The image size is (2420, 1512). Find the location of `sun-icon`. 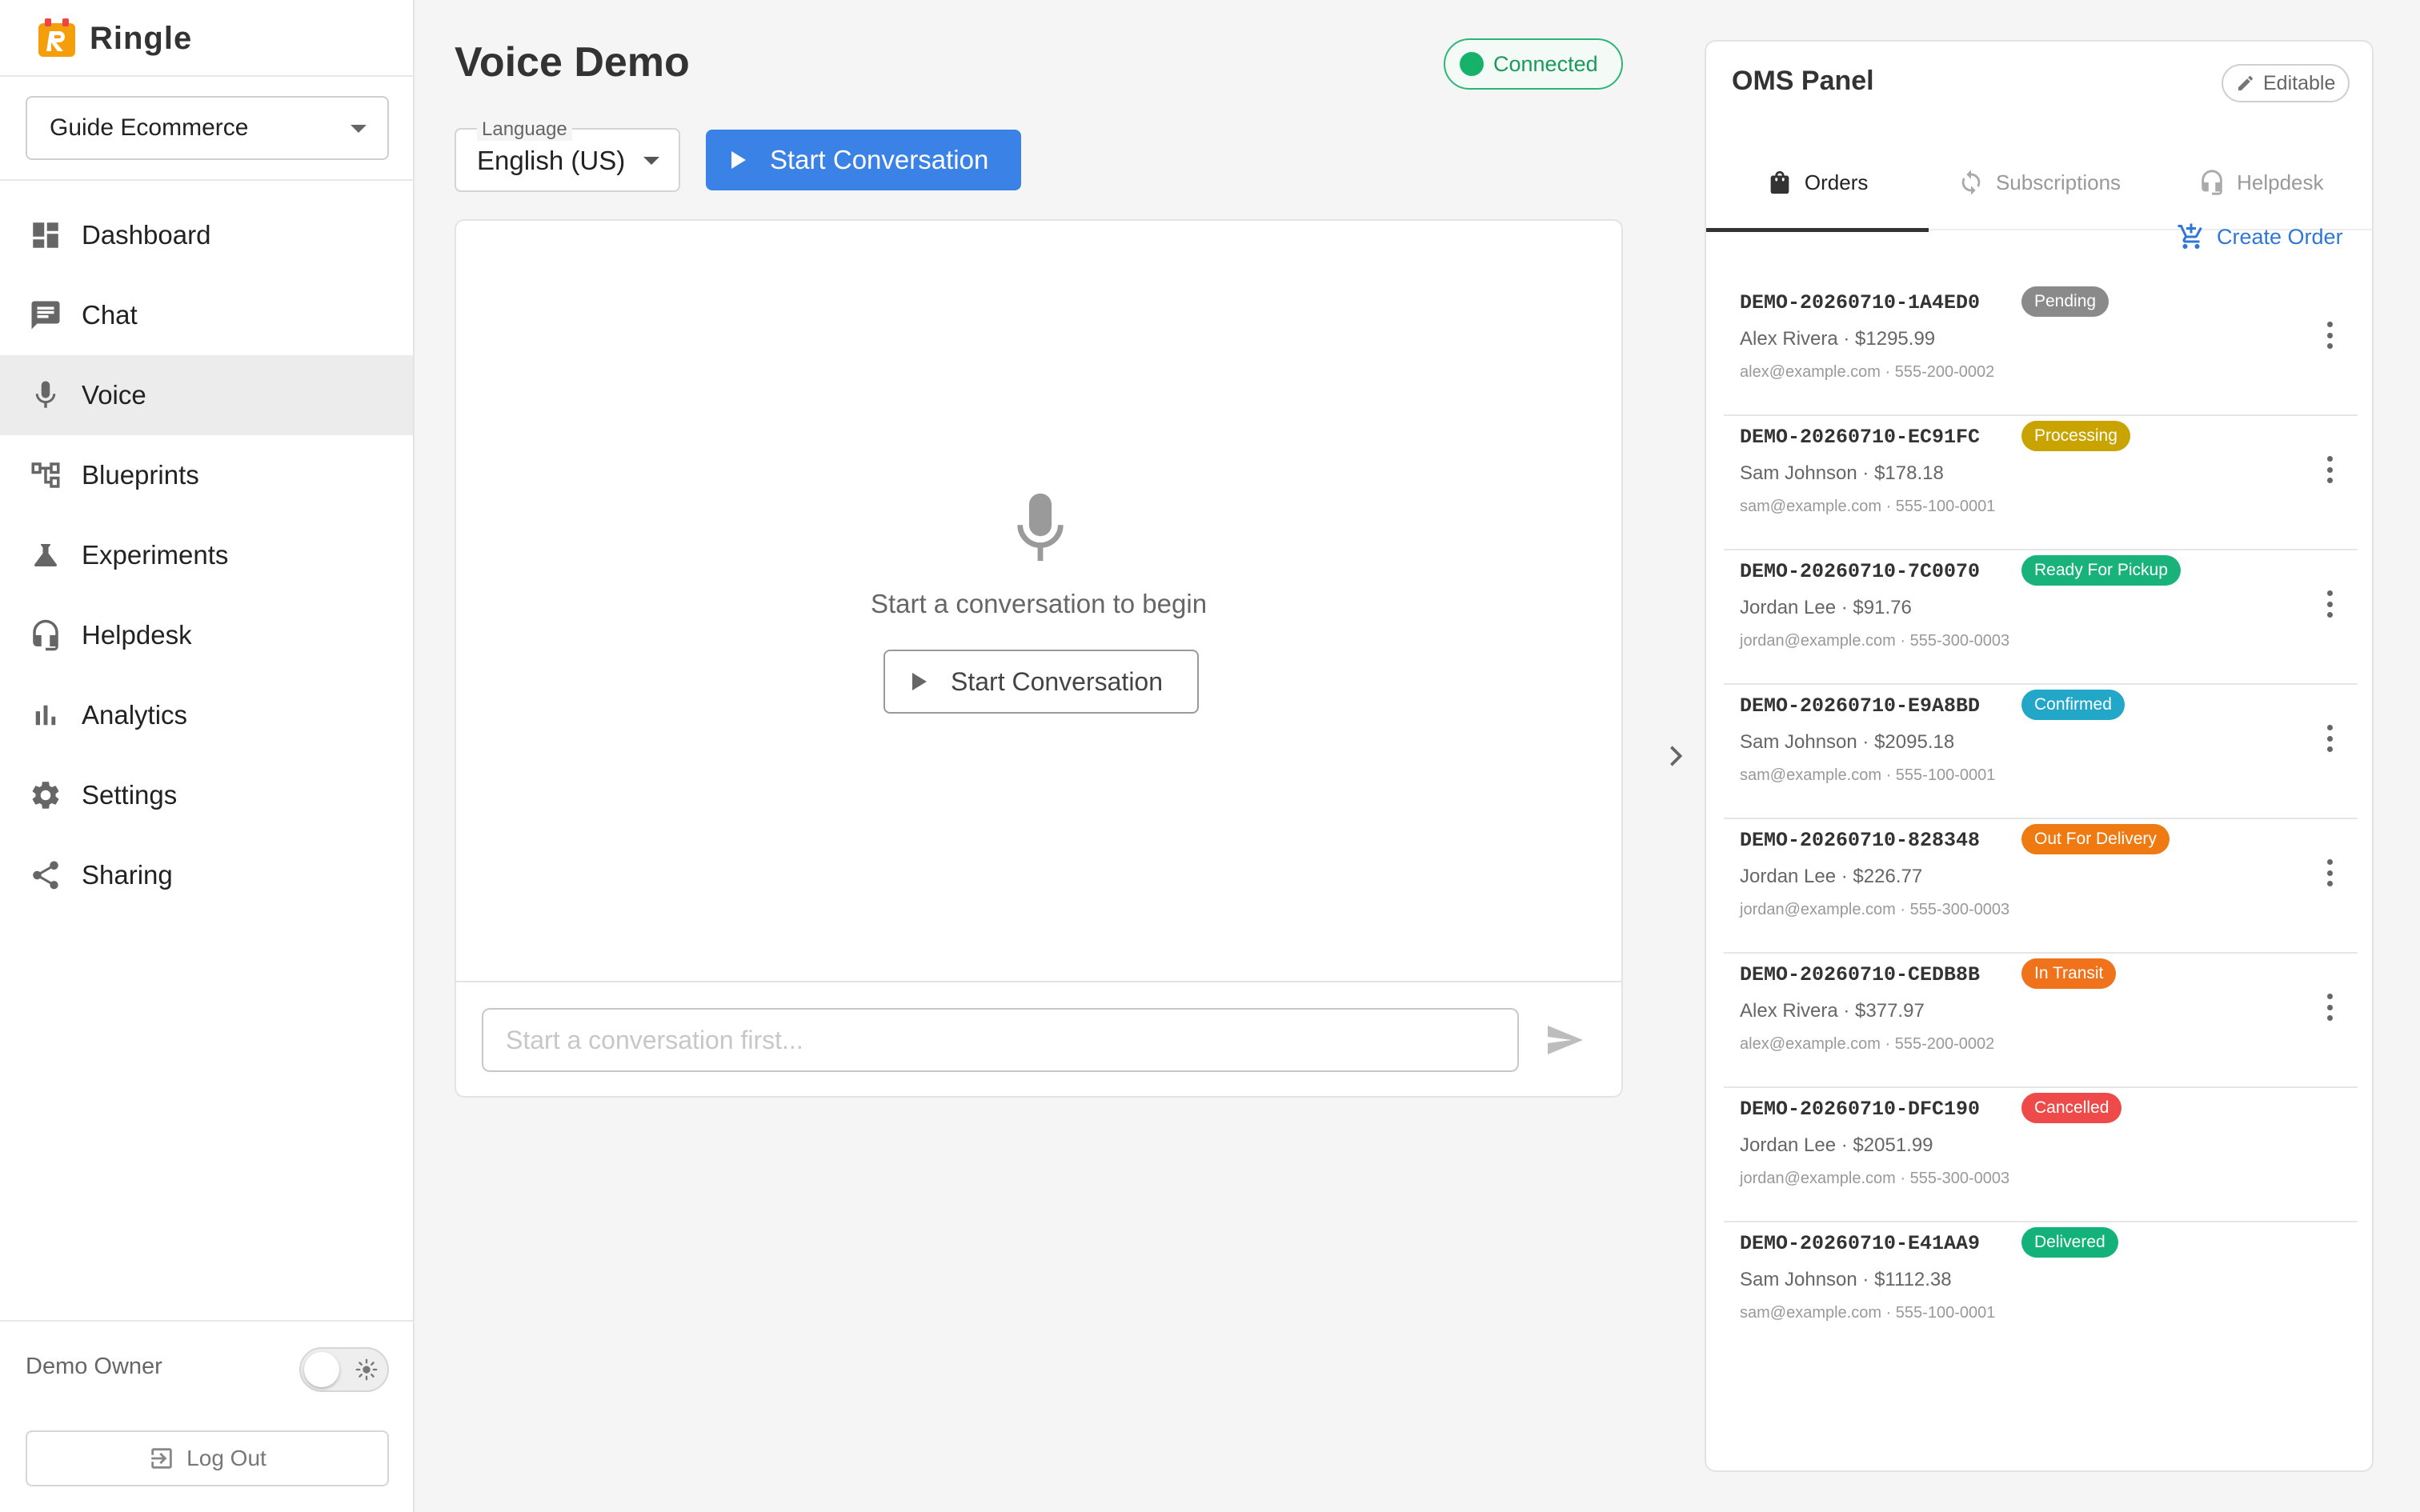

sun-icon is located at coordinates (366, 1369).